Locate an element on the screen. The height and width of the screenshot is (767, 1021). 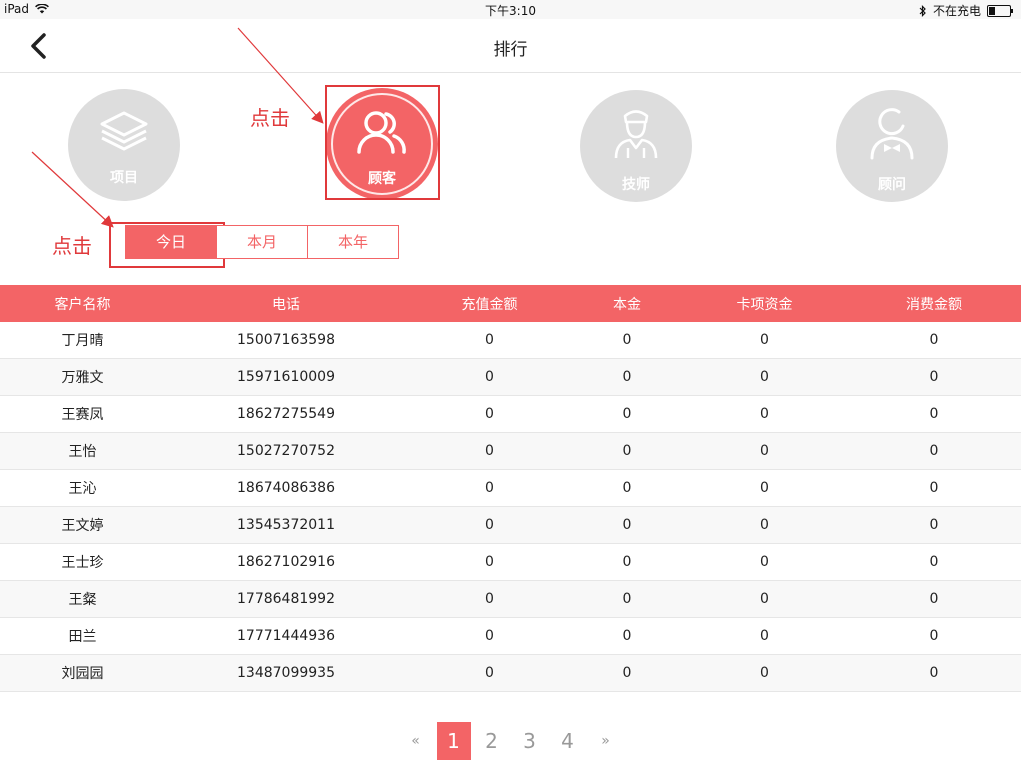
annotation-highlight-customers is located at coordinates (382, 142).